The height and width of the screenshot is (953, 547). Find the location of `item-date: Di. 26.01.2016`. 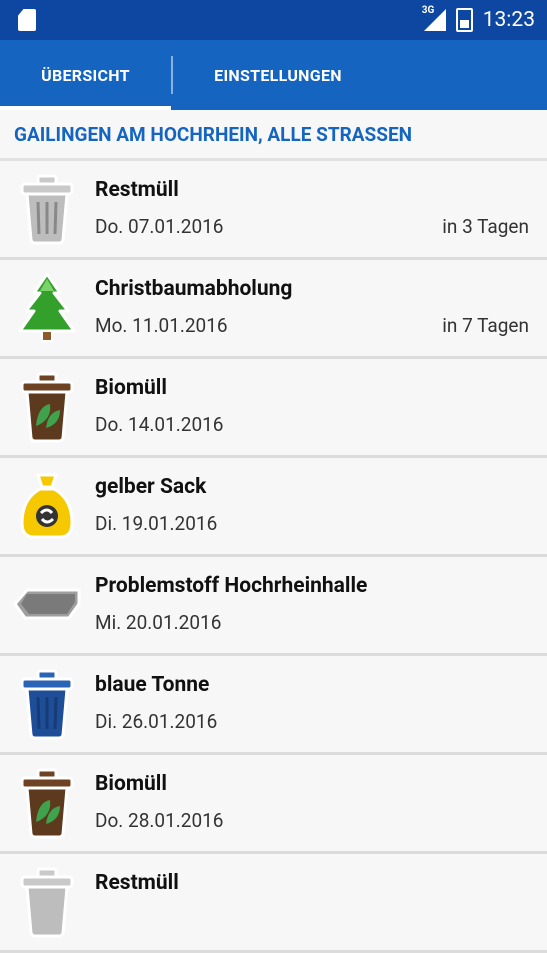

item-date: Di. 26.01.2016 is located at coordinates (156, 721).